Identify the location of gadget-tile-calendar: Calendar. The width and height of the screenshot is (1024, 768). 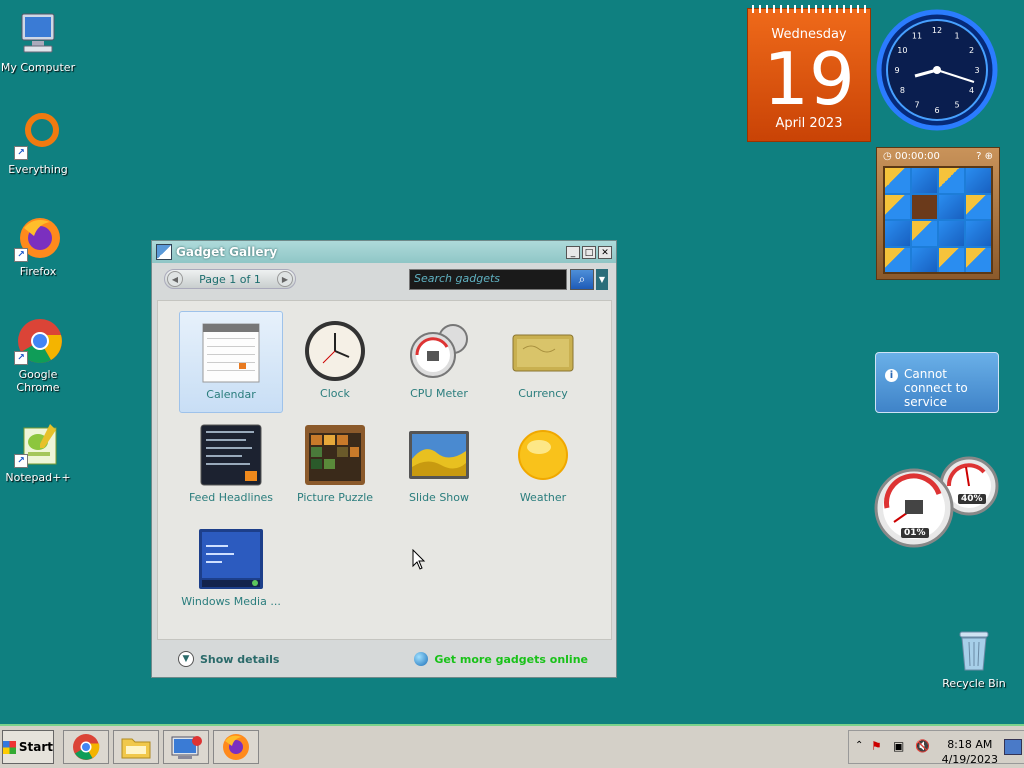
(231, 362).